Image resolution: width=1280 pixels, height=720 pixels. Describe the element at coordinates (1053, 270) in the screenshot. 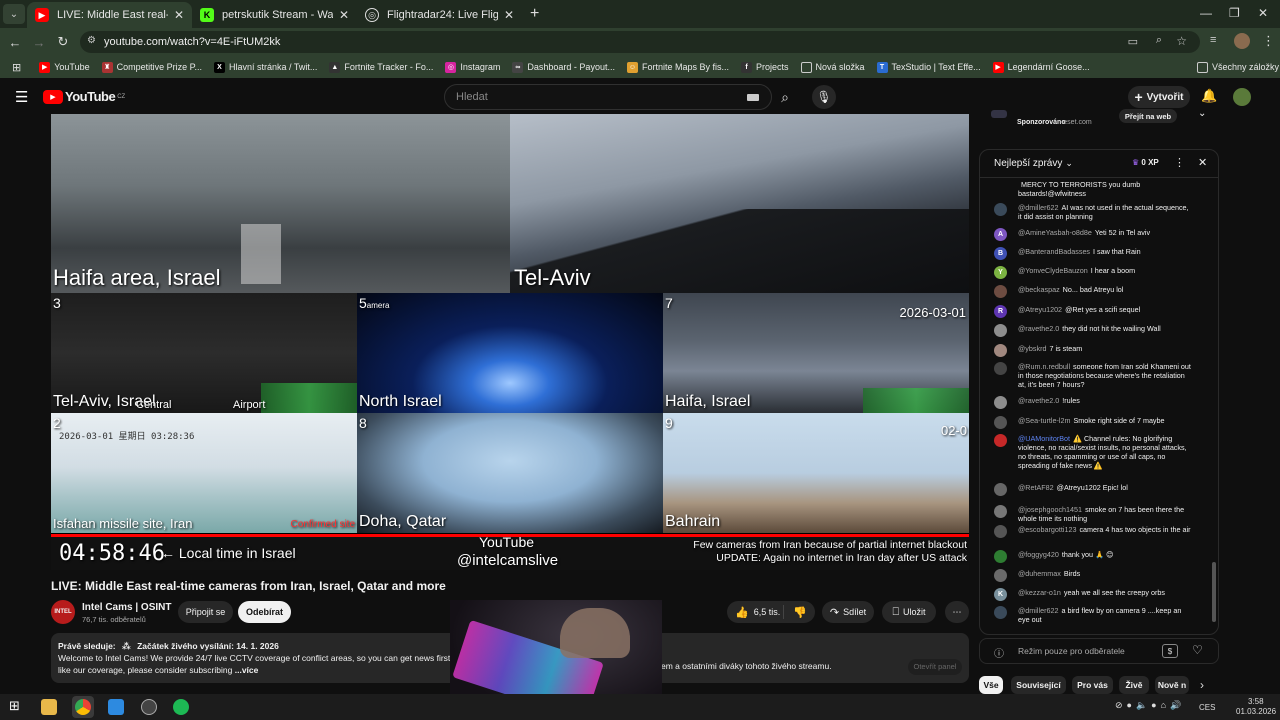

I see `chat-author: @YonveClydeBauzon` at that location.